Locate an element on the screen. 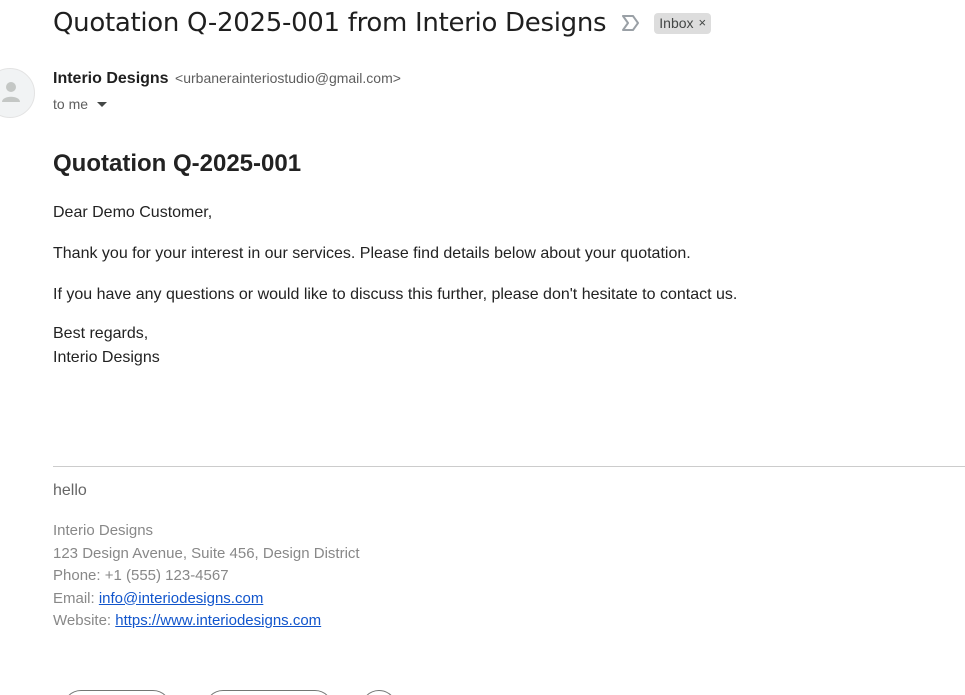 The image size is (965, 695). sender-avatar is located at coordinates (17, 93).